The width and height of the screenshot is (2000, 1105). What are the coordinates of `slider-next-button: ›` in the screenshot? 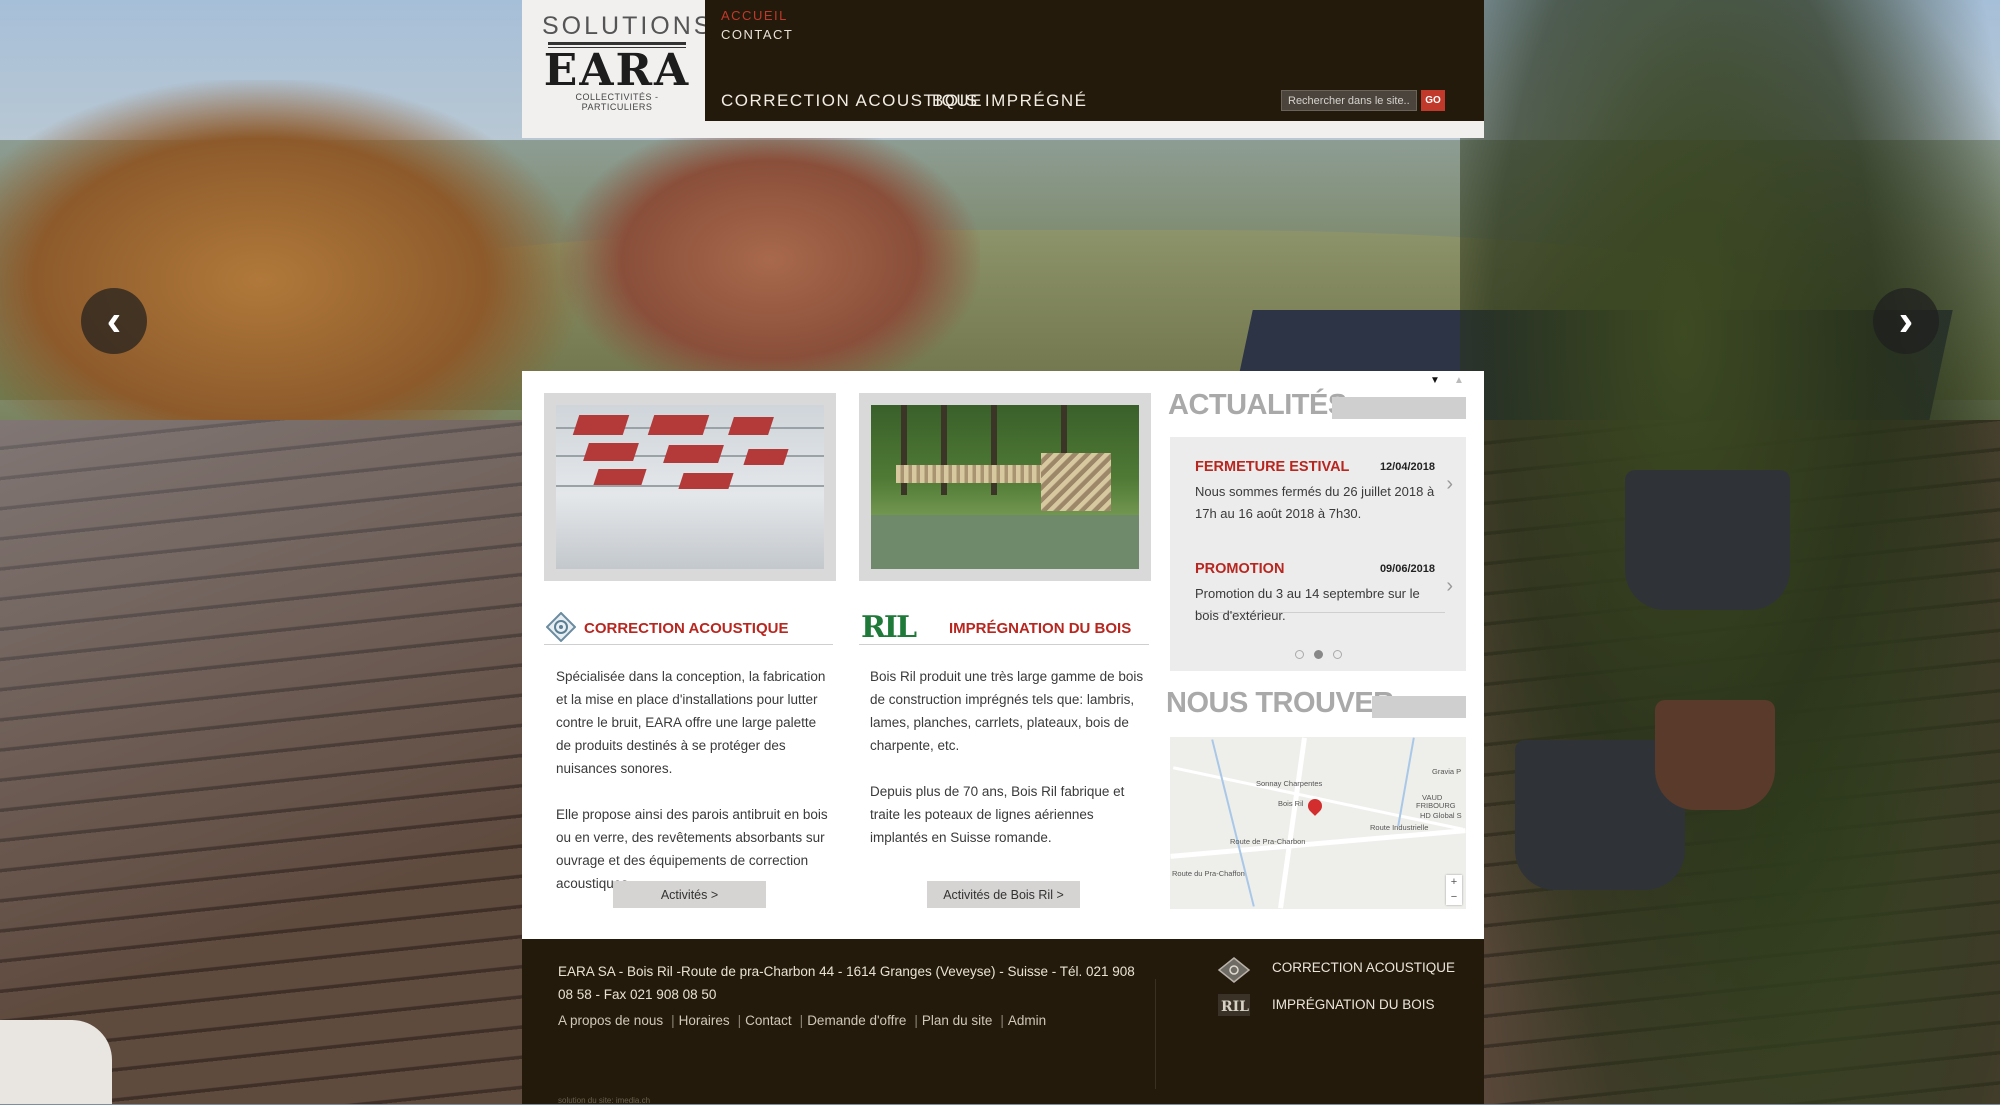 It's located at (1906, 321).